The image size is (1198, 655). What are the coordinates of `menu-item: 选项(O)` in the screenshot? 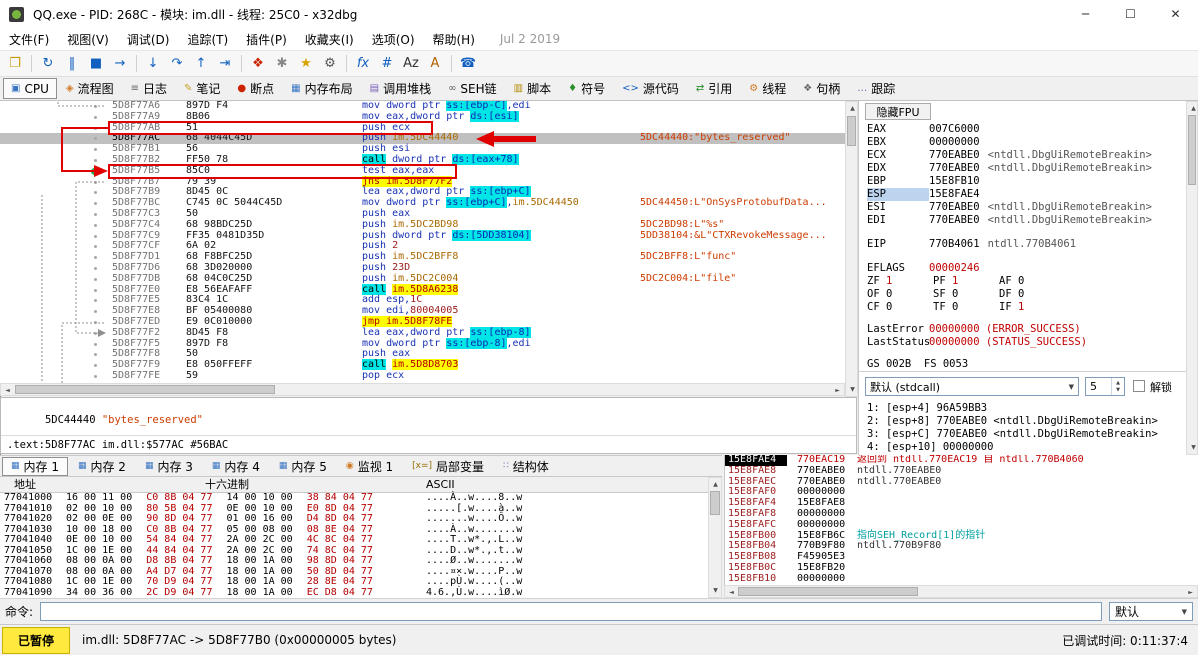 It's located at (393, 40).